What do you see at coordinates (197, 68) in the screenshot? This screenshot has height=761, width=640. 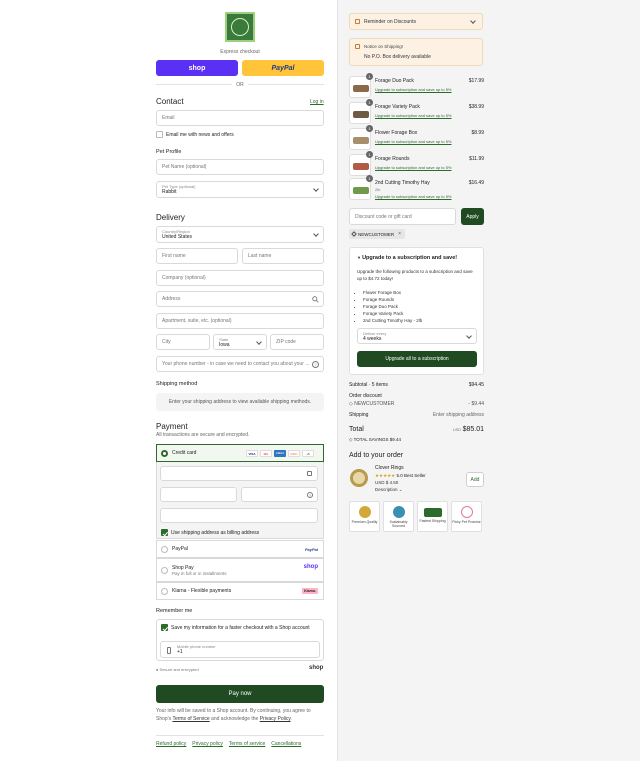 I see `shop-pay-button: shop` at bounding box center [197, 68].